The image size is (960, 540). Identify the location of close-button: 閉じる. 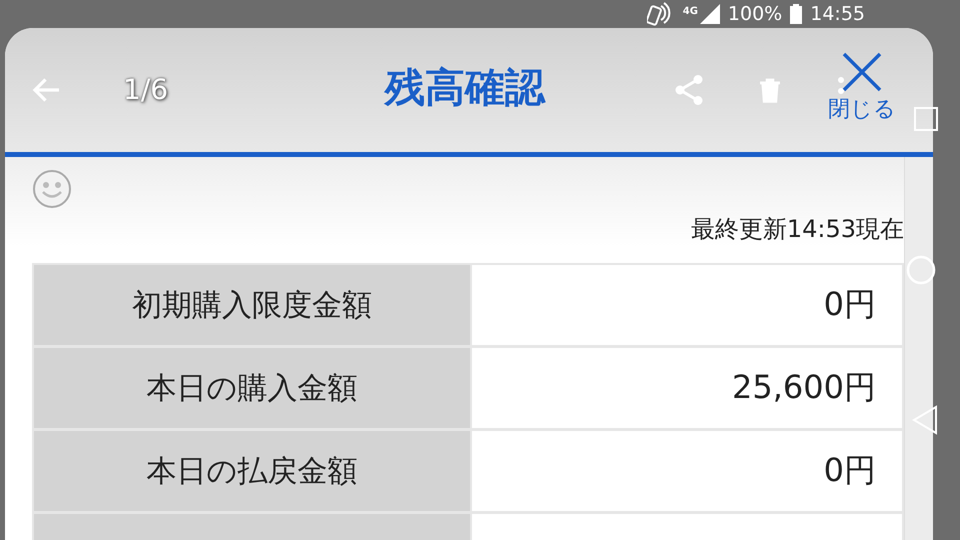
(862, 87).